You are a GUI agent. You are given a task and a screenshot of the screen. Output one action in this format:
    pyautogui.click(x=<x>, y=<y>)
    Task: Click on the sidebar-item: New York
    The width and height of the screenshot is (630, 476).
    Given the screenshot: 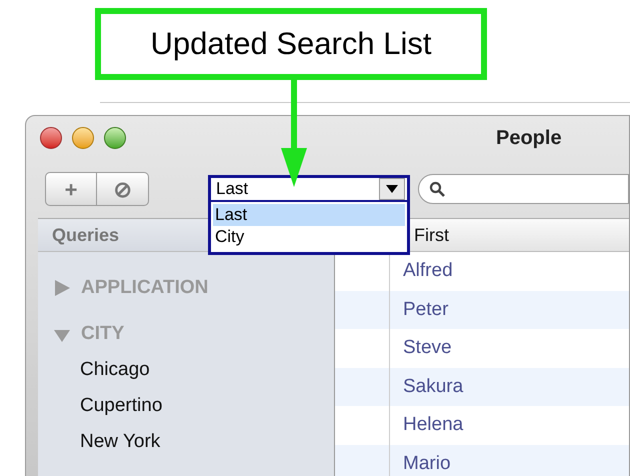 What is the action you would take?
    pyautogui.click(x=207, y=442)
    